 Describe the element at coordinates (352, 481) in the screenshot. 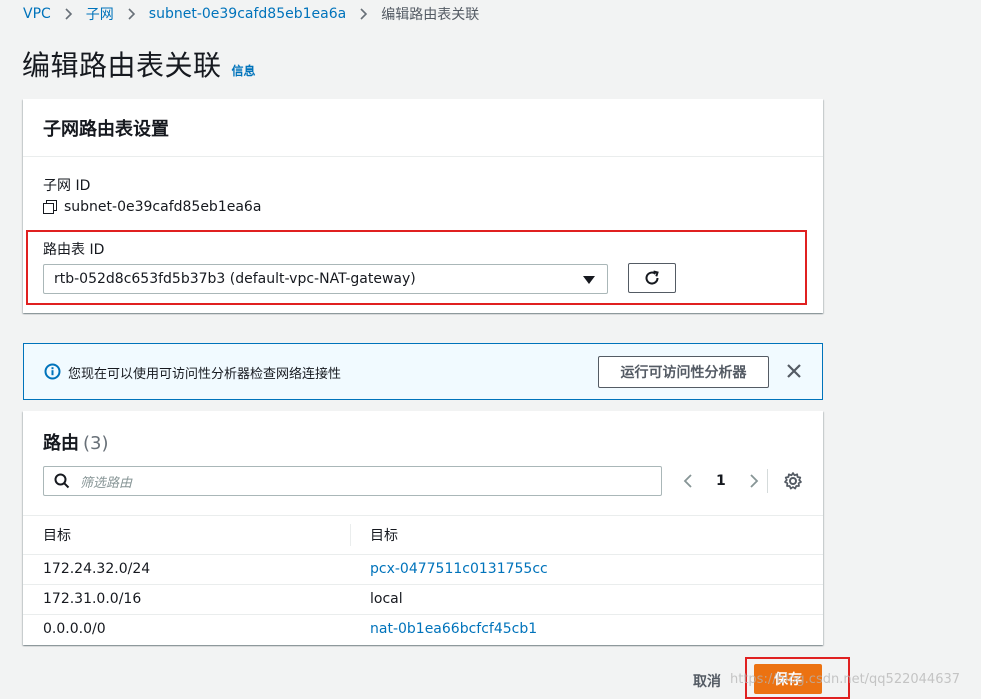

I see `filter-routes-input: 筛选路由` at that location.